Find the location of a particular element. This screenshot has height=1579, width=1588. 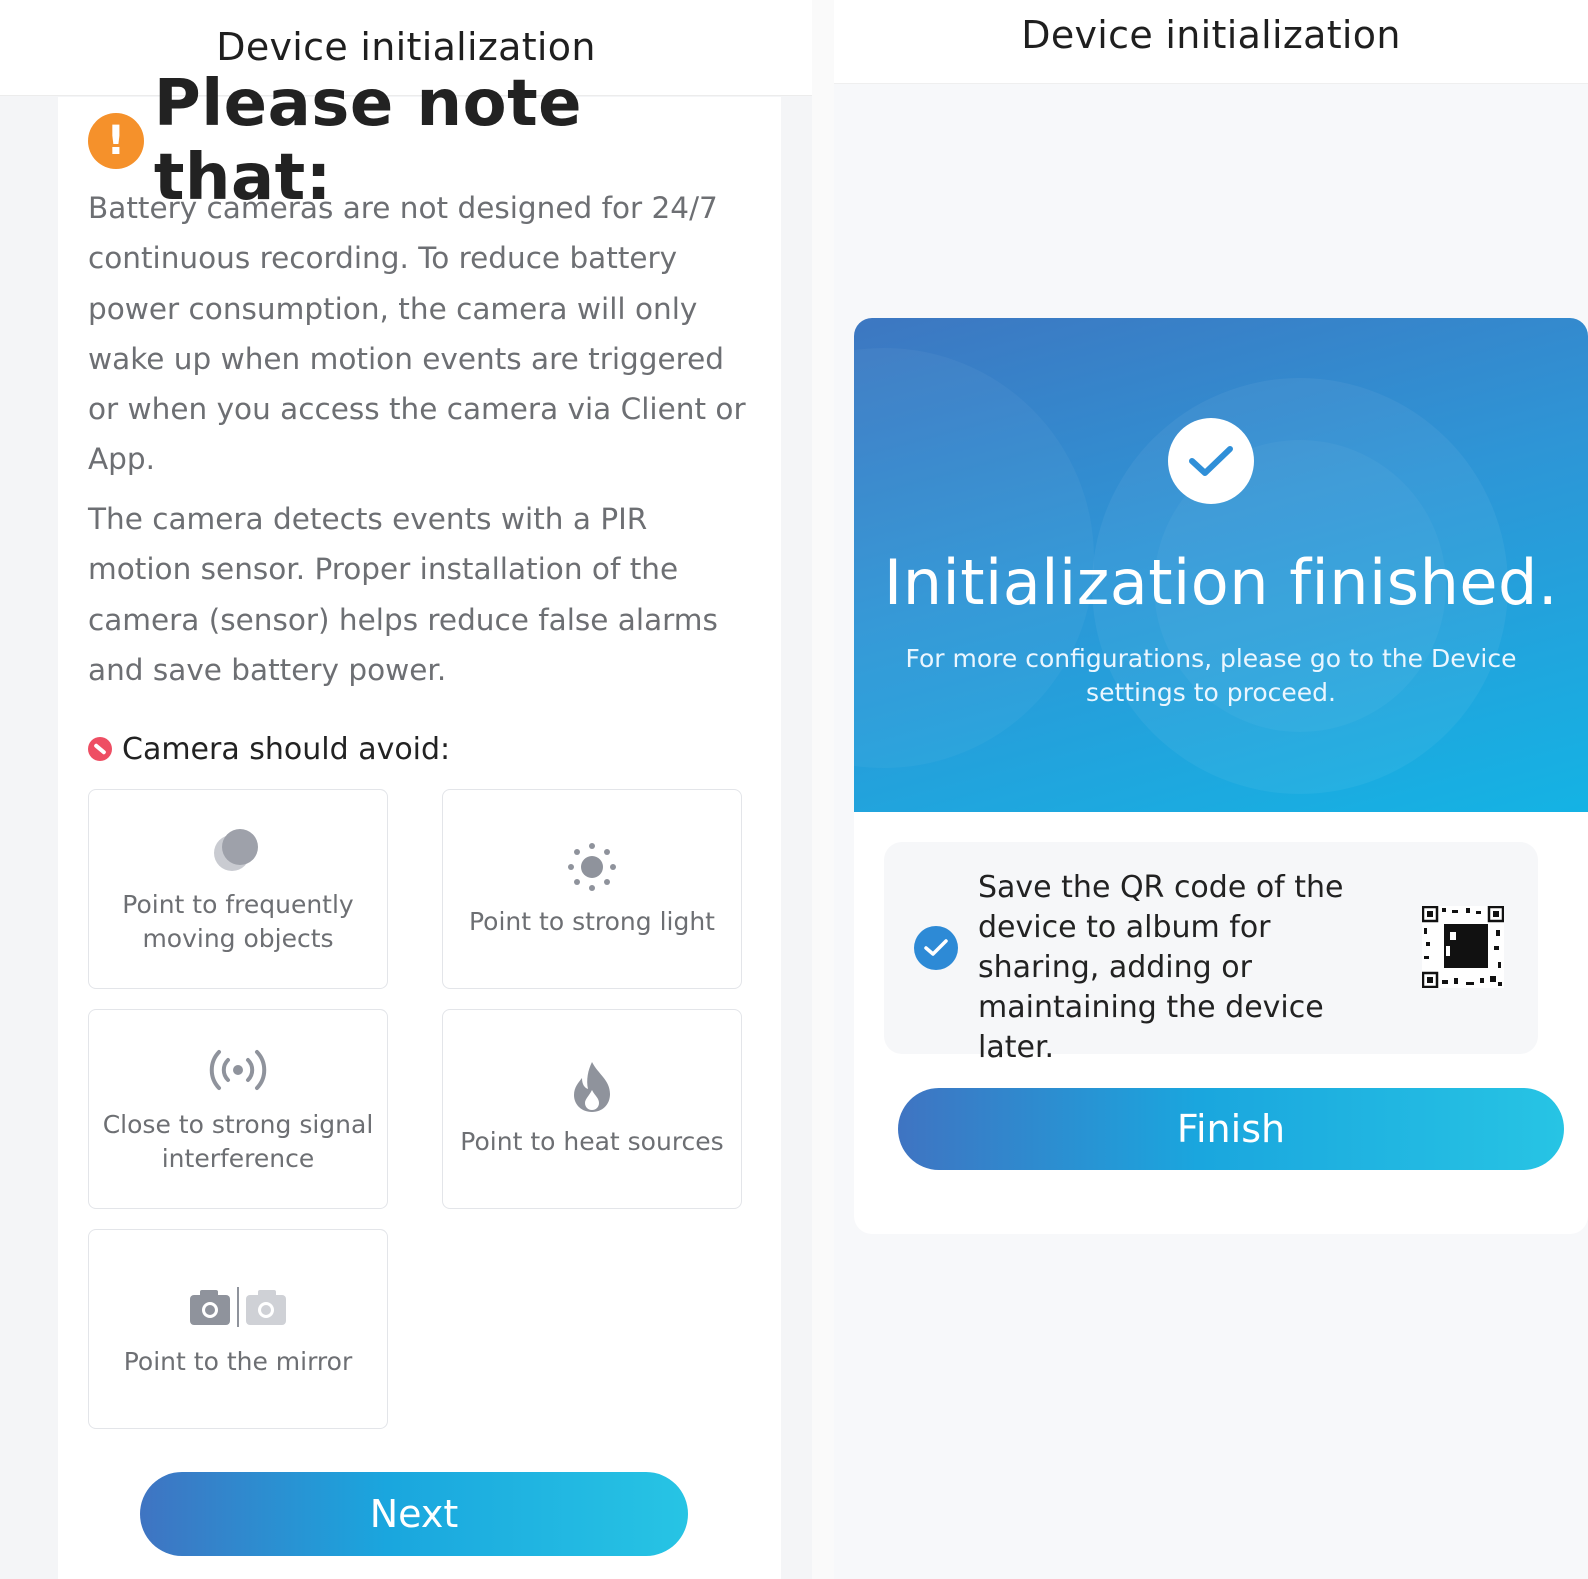

qr-code-icon is located at coordinates (1463, 947).